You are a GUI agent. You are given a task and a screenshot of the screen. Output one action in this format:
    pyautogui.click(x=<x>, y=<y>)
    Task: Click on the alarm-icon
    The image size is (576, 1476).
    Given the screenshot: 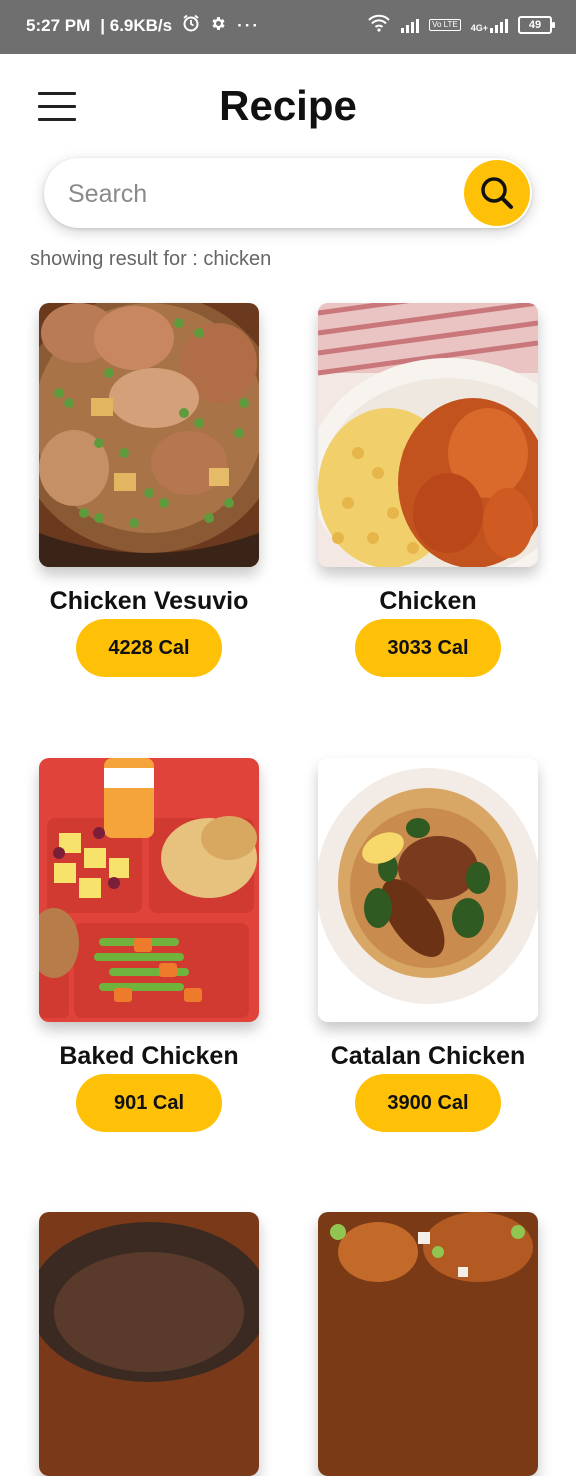 What is the action you would take?
    pyautogui.click(x=191, y=25)
    